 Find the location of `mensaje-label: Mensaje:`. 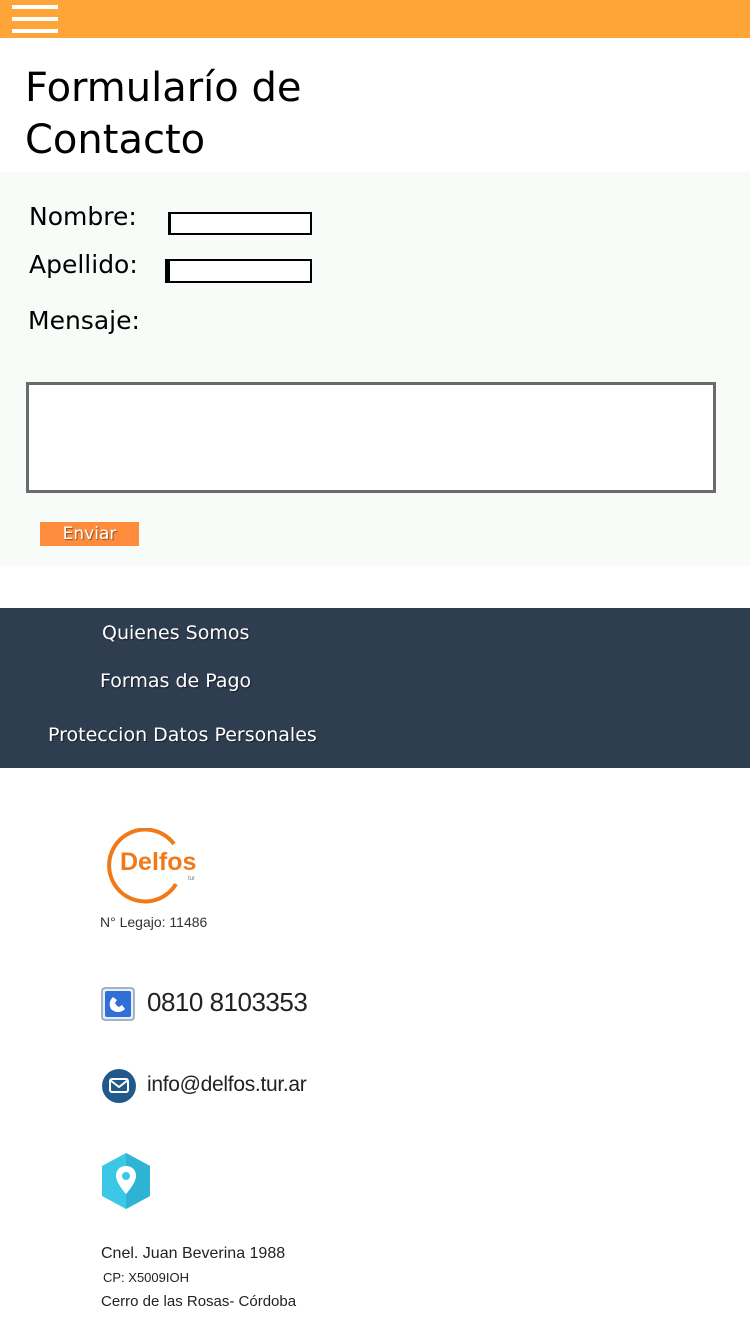

mensaje-label: Mensaje: is located at coordinates (84, 320).